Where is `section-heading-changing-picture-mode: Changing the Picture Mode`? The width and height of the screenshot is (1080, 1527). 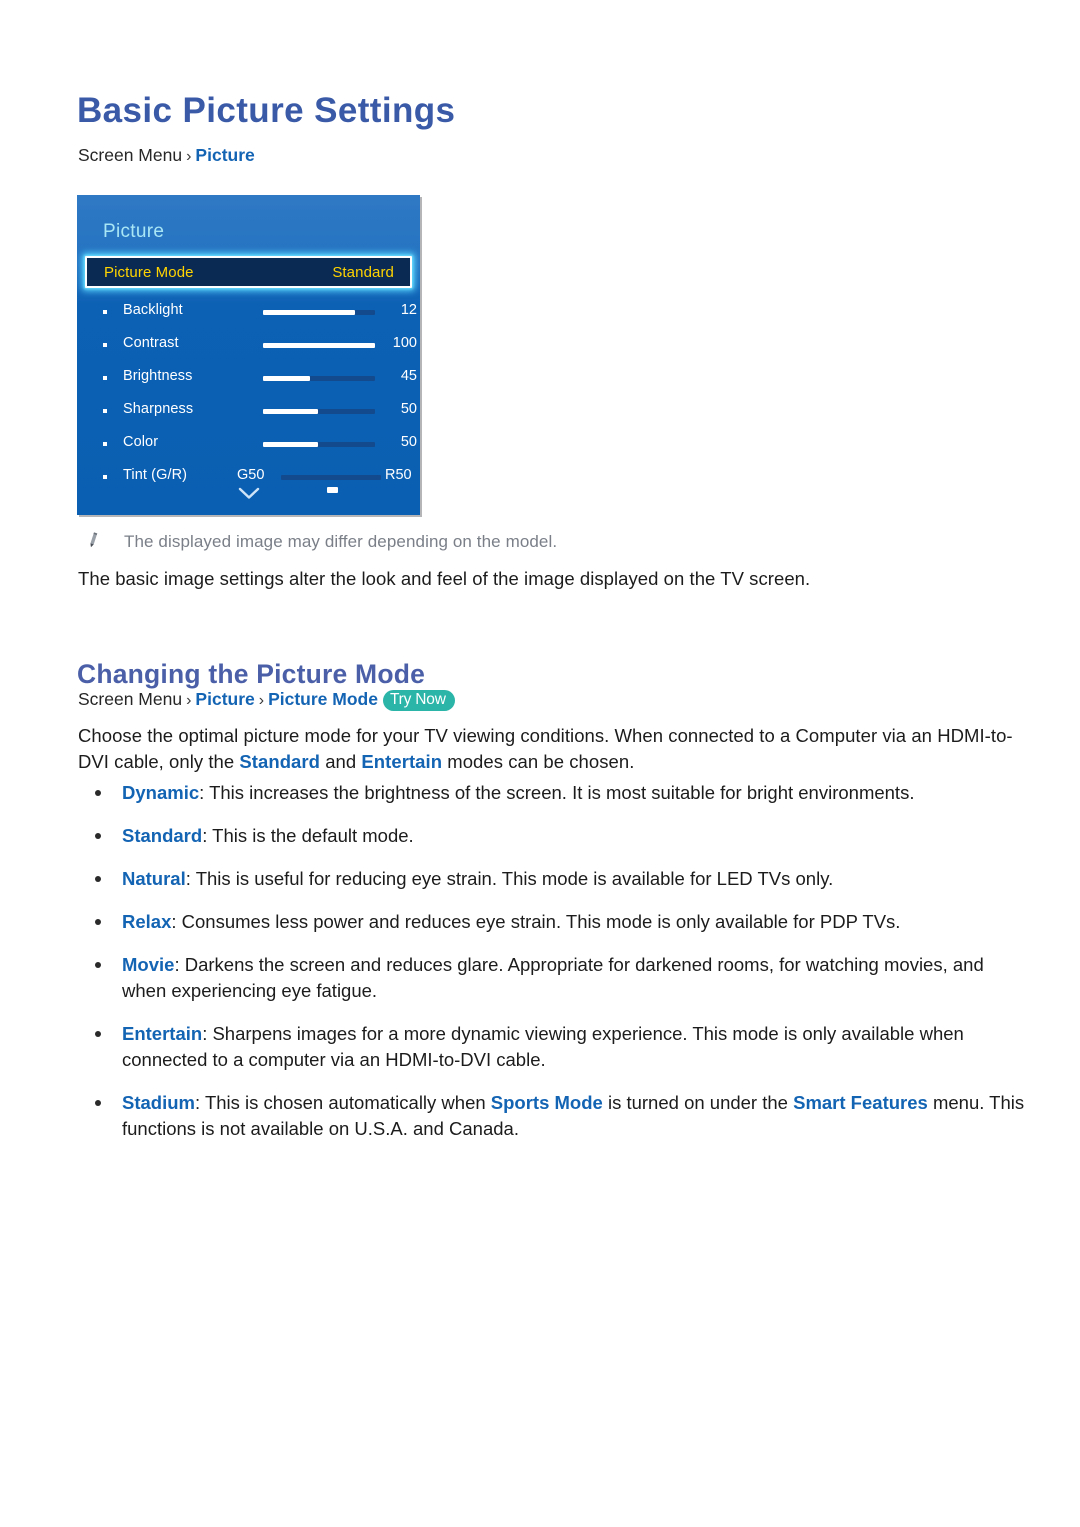 section-heading-changing-picture-mode: Changing the Picture Mode is located at coordinates (251, 673).